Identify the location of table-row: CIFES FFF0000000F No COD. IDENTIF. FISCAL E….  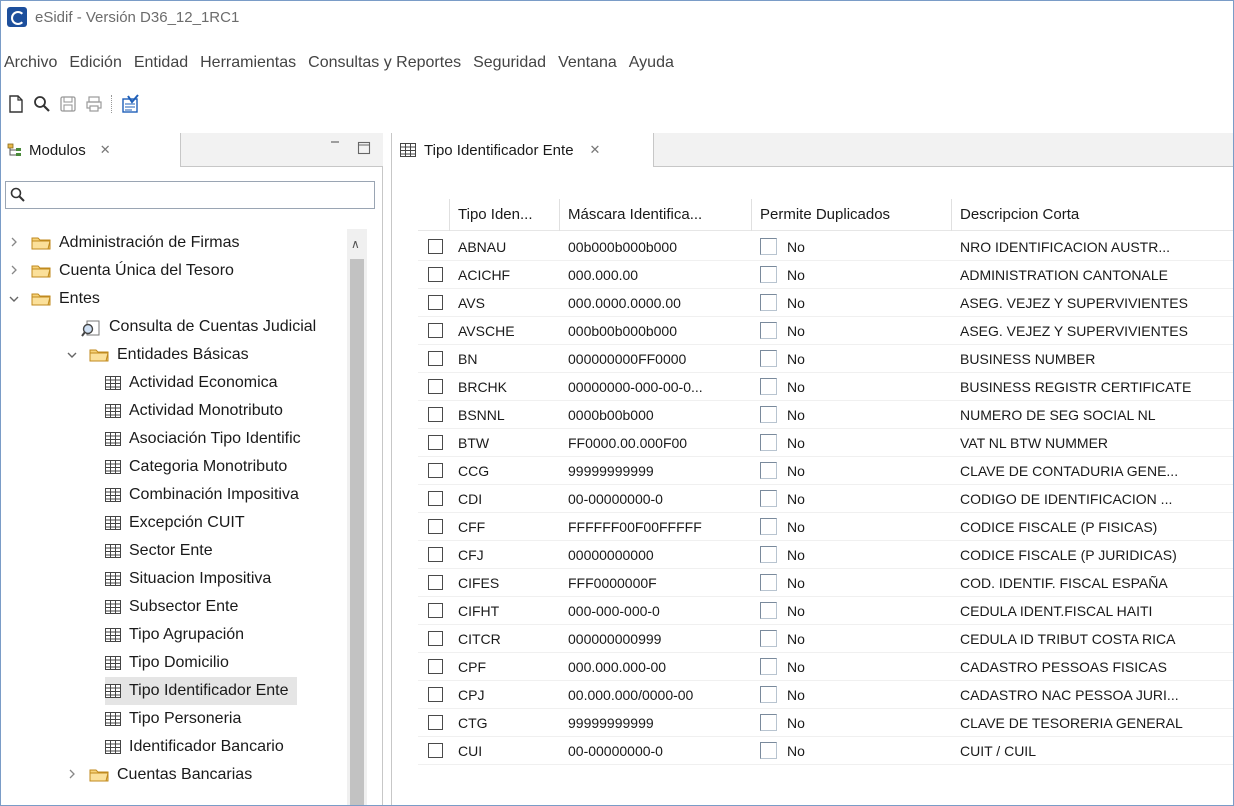
(825, 583).